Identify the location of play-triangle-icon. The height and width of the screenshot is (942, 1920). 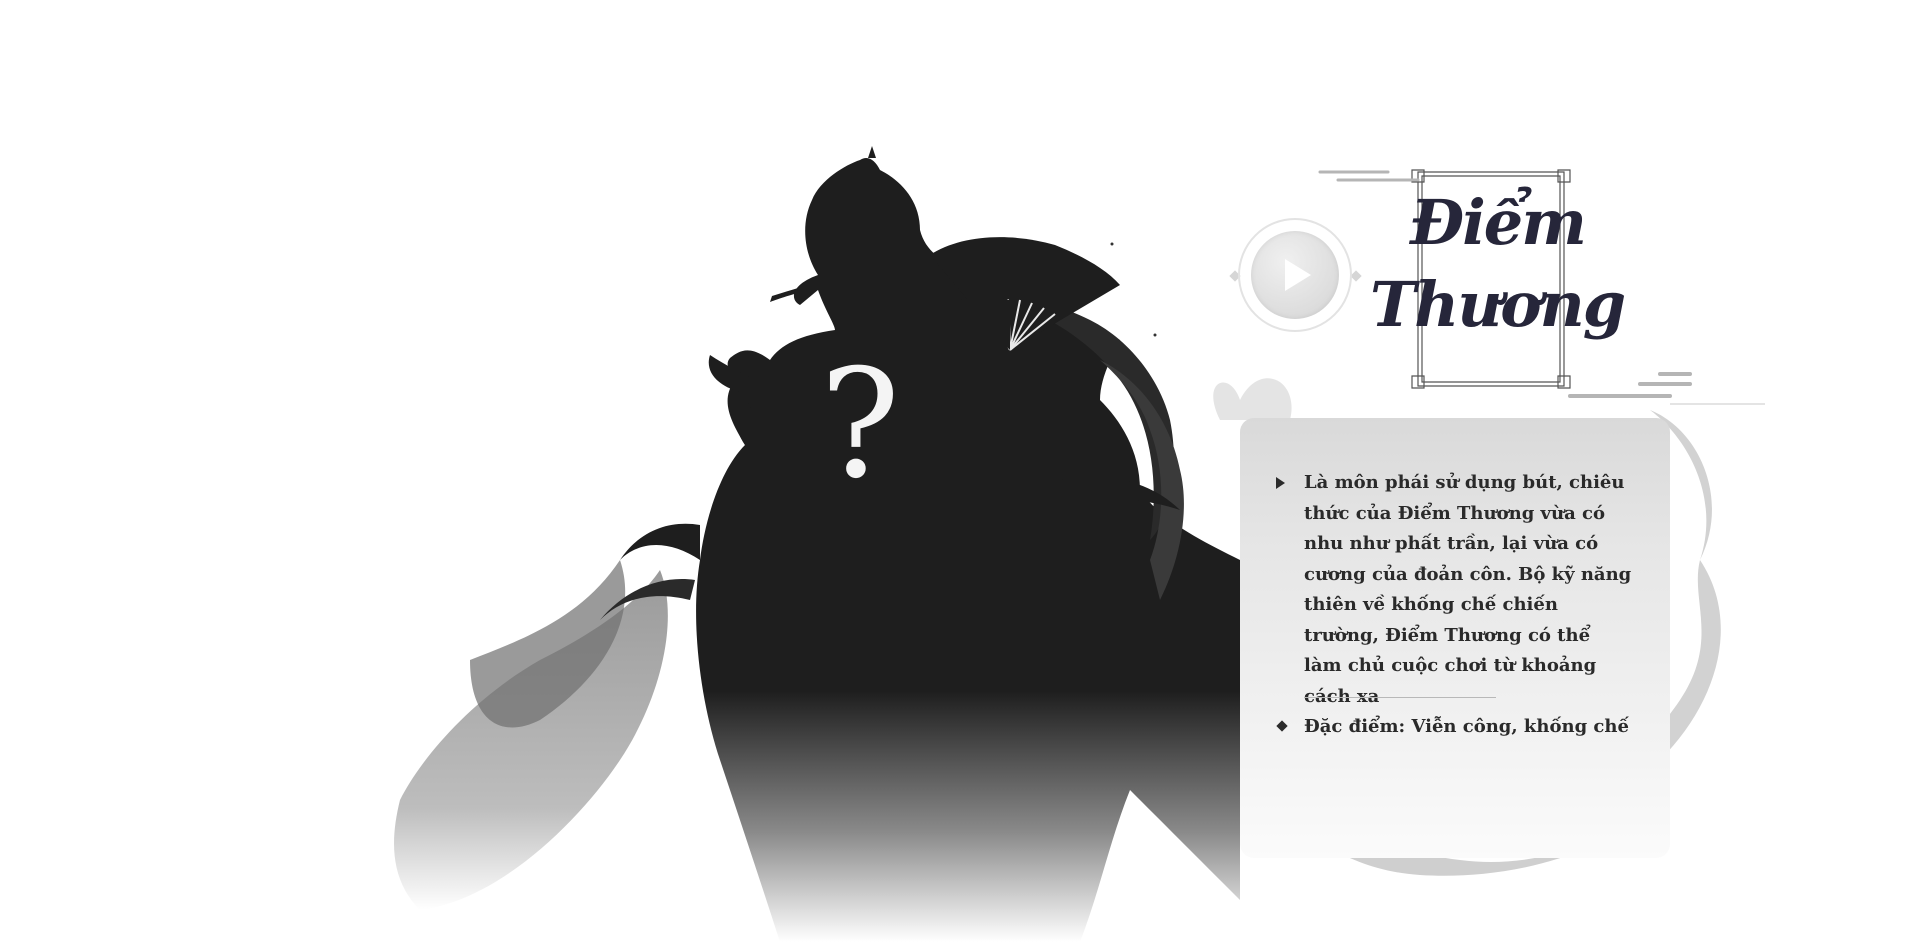
(1298, 275).